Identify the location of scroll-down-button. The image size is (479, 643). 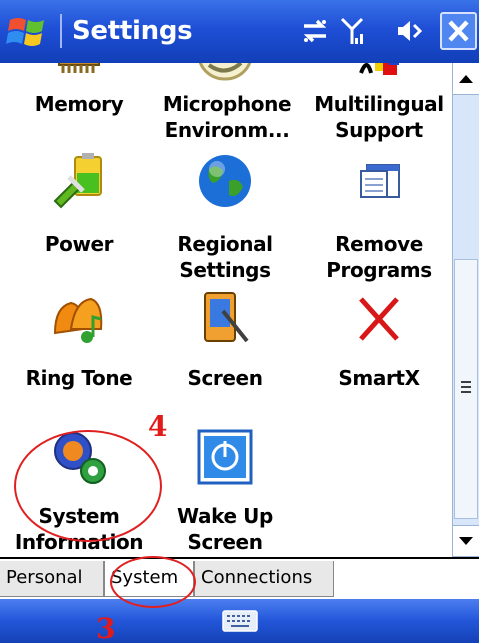
(466, 541).